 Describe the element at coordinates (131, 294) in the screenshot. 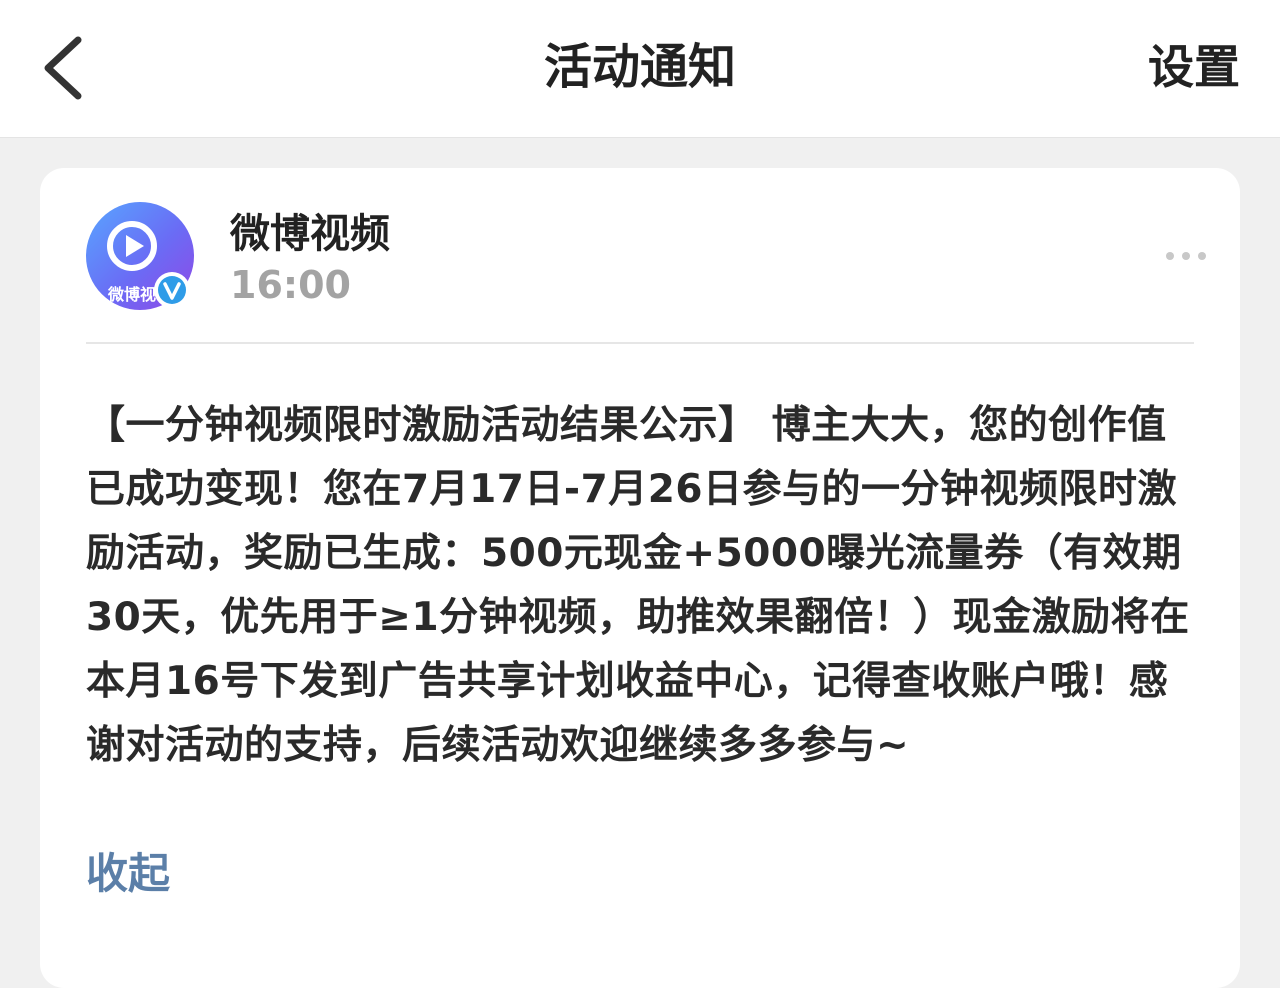

I see `avatar-text: 微博视` at that location.